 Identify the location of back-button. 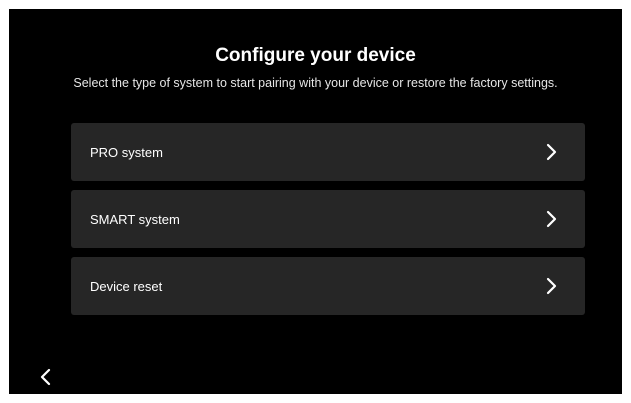
(45, 379).